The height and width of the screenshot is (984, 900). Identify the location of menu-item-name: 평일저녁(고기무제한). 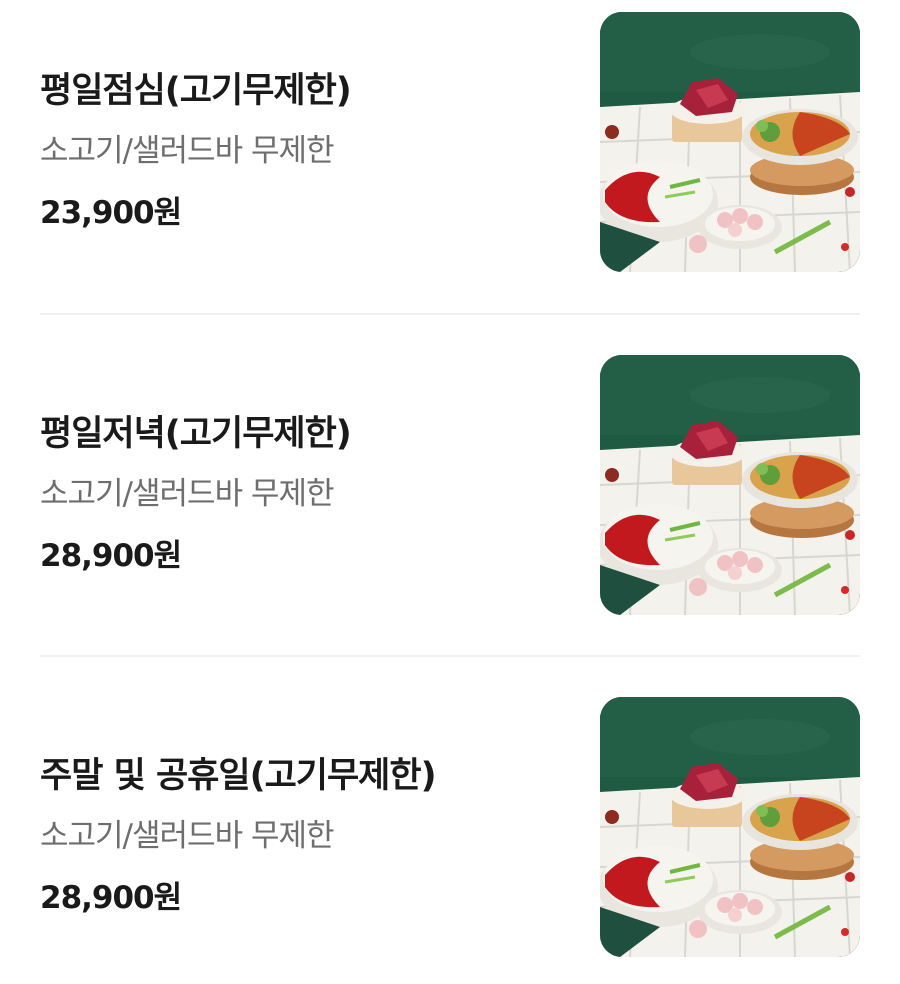
(196, 434).